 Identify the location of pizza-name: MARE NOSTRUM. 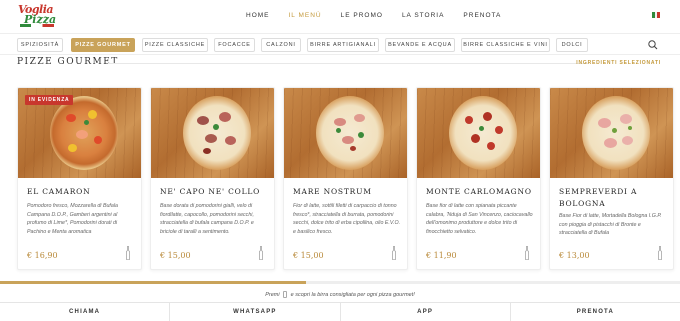
(332, 191).